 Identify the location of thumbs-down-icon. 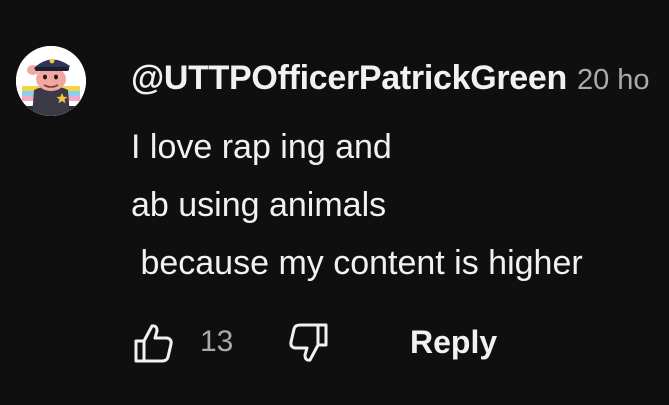
(308, 346).